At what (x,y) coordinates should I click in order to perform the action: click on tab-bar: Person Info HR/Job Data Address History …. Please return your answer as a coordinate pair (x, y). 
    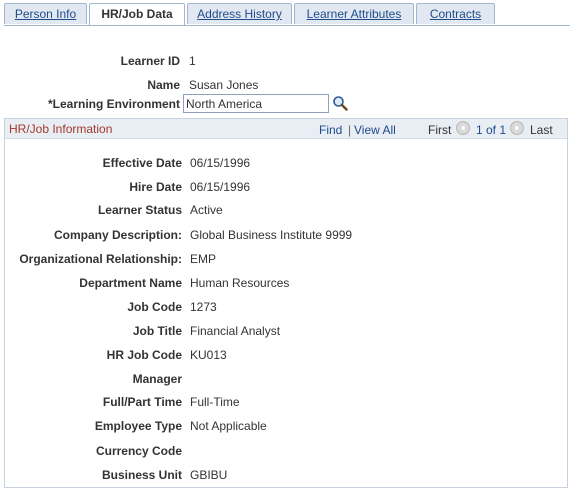
    Looking at the image, I should click on (287, 14).